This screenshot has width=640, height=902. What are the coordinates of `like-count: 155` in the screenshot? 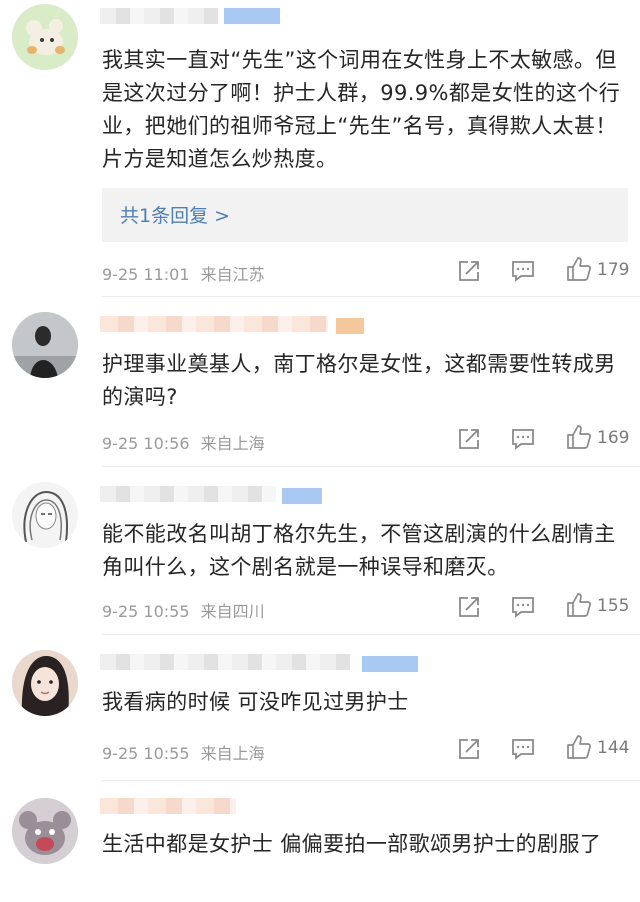 It's located at (613, 606).